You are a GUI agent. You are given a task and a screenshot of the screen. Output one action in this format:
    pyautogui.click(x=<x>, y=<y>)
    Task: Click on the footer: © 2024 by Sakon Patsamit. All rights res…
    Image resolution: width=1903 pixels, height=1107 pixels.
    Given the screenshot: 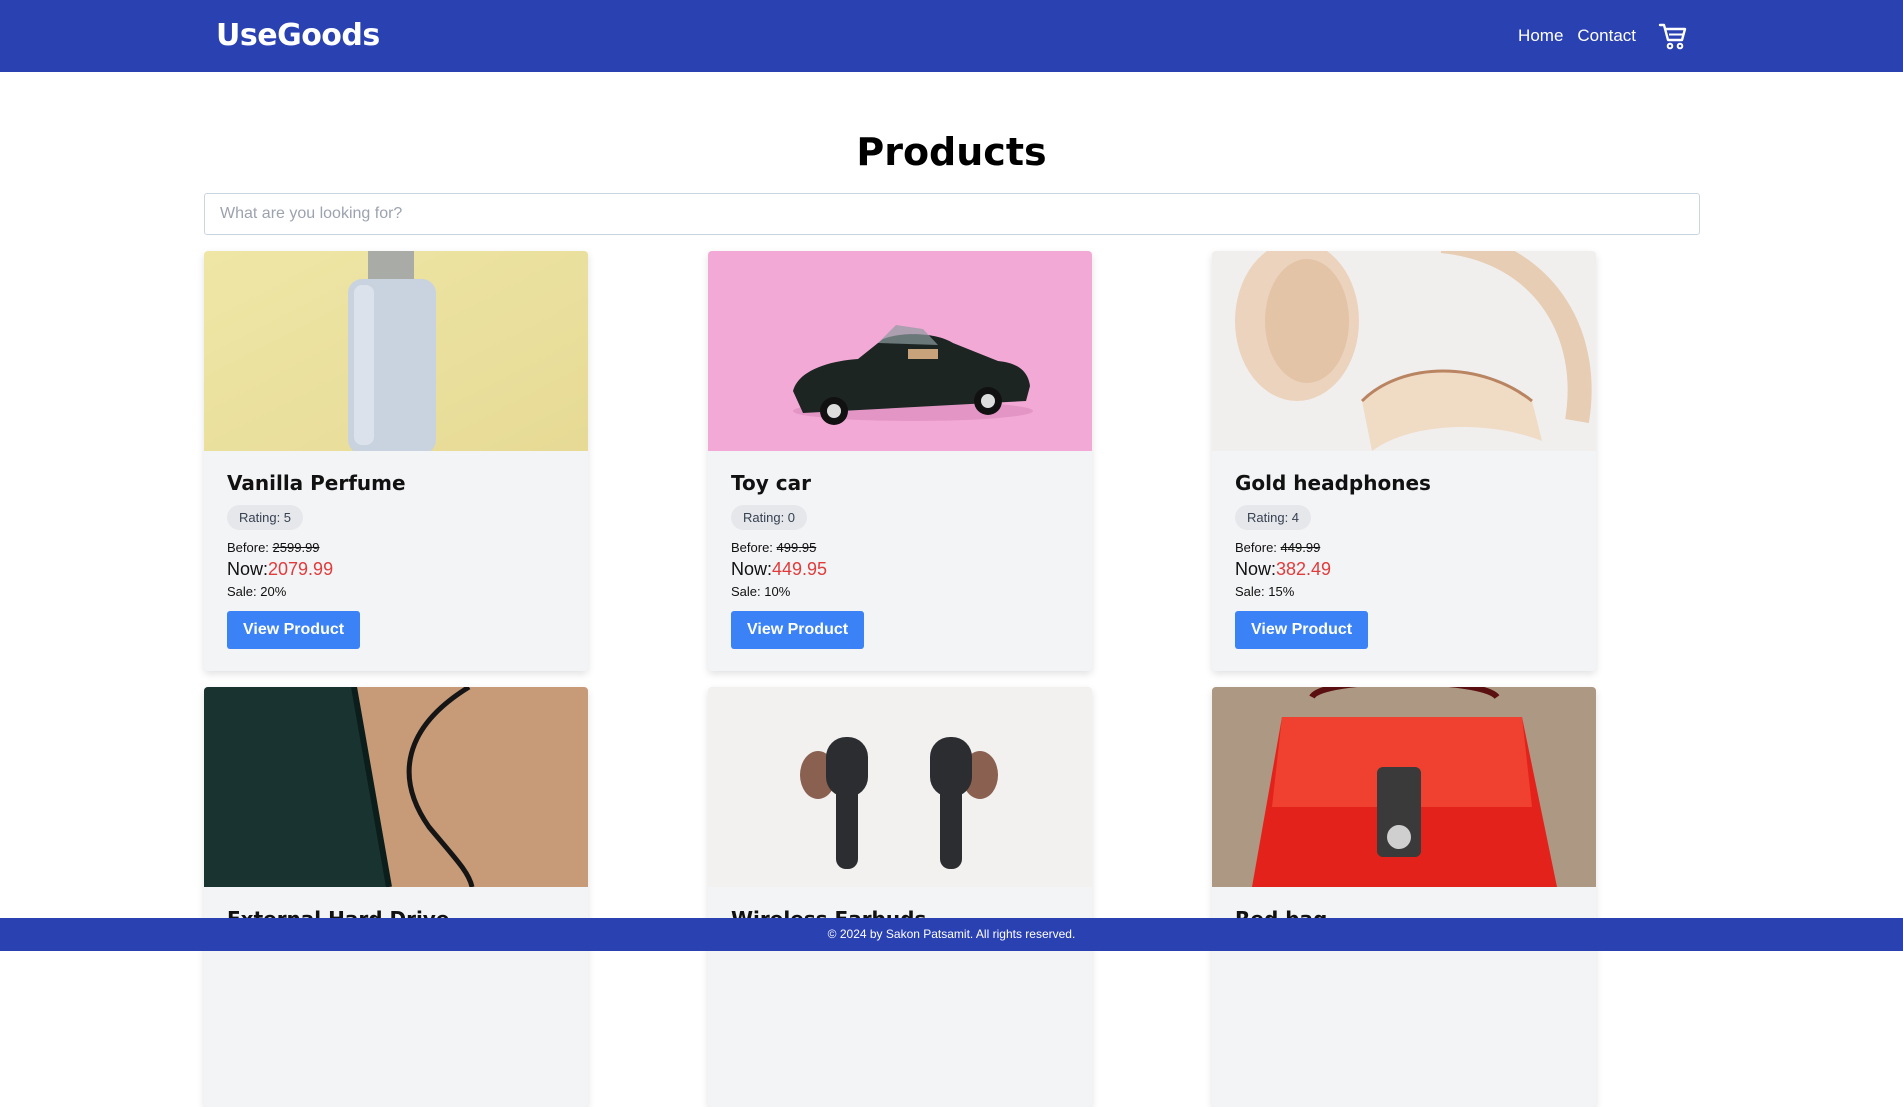 What is the action you would take?
    pyautogui.click(x=951, y=934)
    